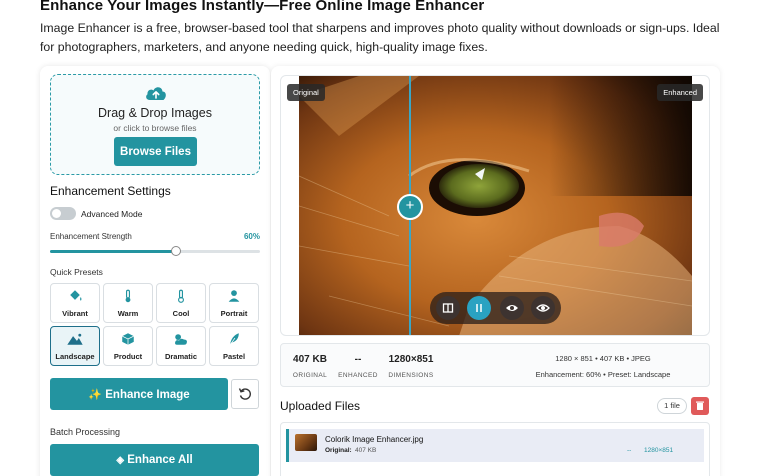 This screenshot has width=776, height=476. What do you see at coordinates (181, 313) in the screenshot?
I see `preset-label: Cool` at bounding box center [181, 313].